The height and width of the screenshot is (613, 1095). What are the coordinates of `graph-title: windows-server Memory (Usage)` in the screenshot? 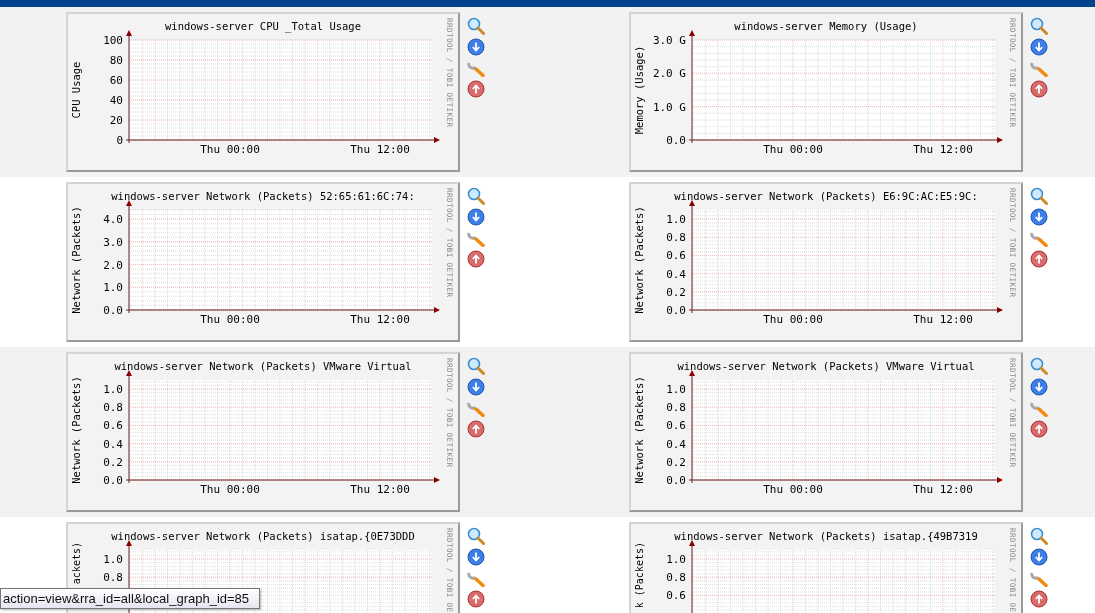 It's located at (826, 26).